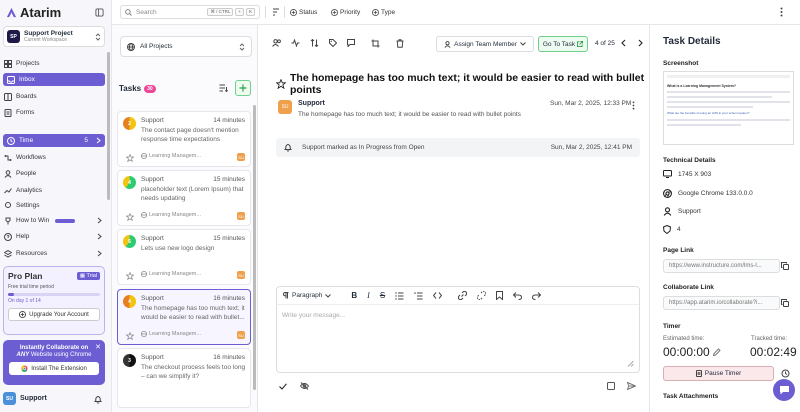 This screenshot has width=800, height=412. Describe the element at coordinates (60, 355) in the screenshot. I see `promo-line2-rest: Website using Chrome` at that location.